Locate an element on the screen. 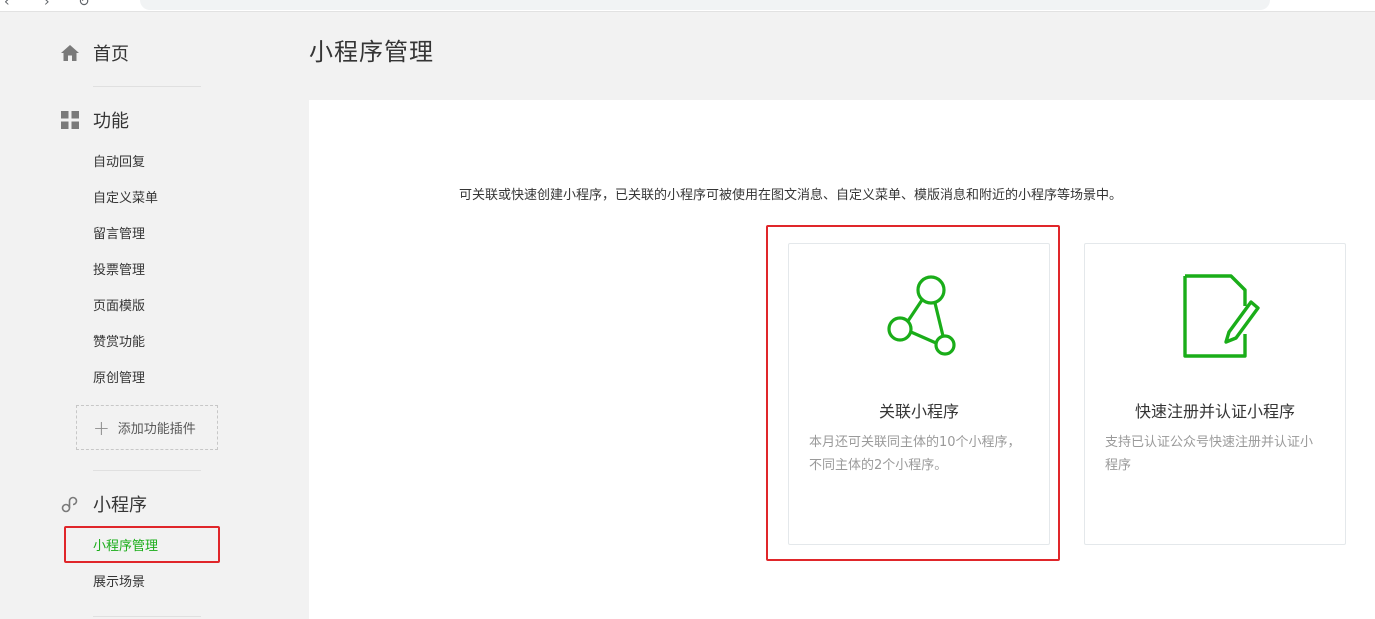 The image size is (1375, 619). sidebar-item-original: 原创管理 is located at coordinates (119, 379).